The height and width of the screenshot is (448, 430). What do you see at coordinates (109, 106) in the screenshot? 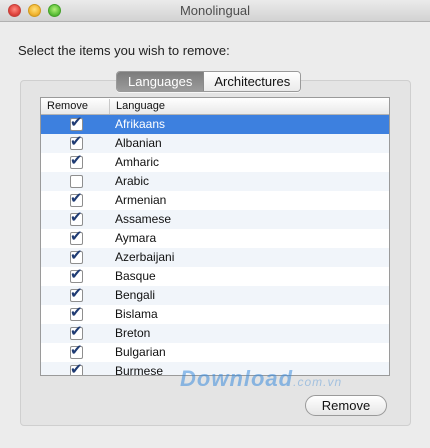
I see `column-divider` at bounding box center [109, 106].